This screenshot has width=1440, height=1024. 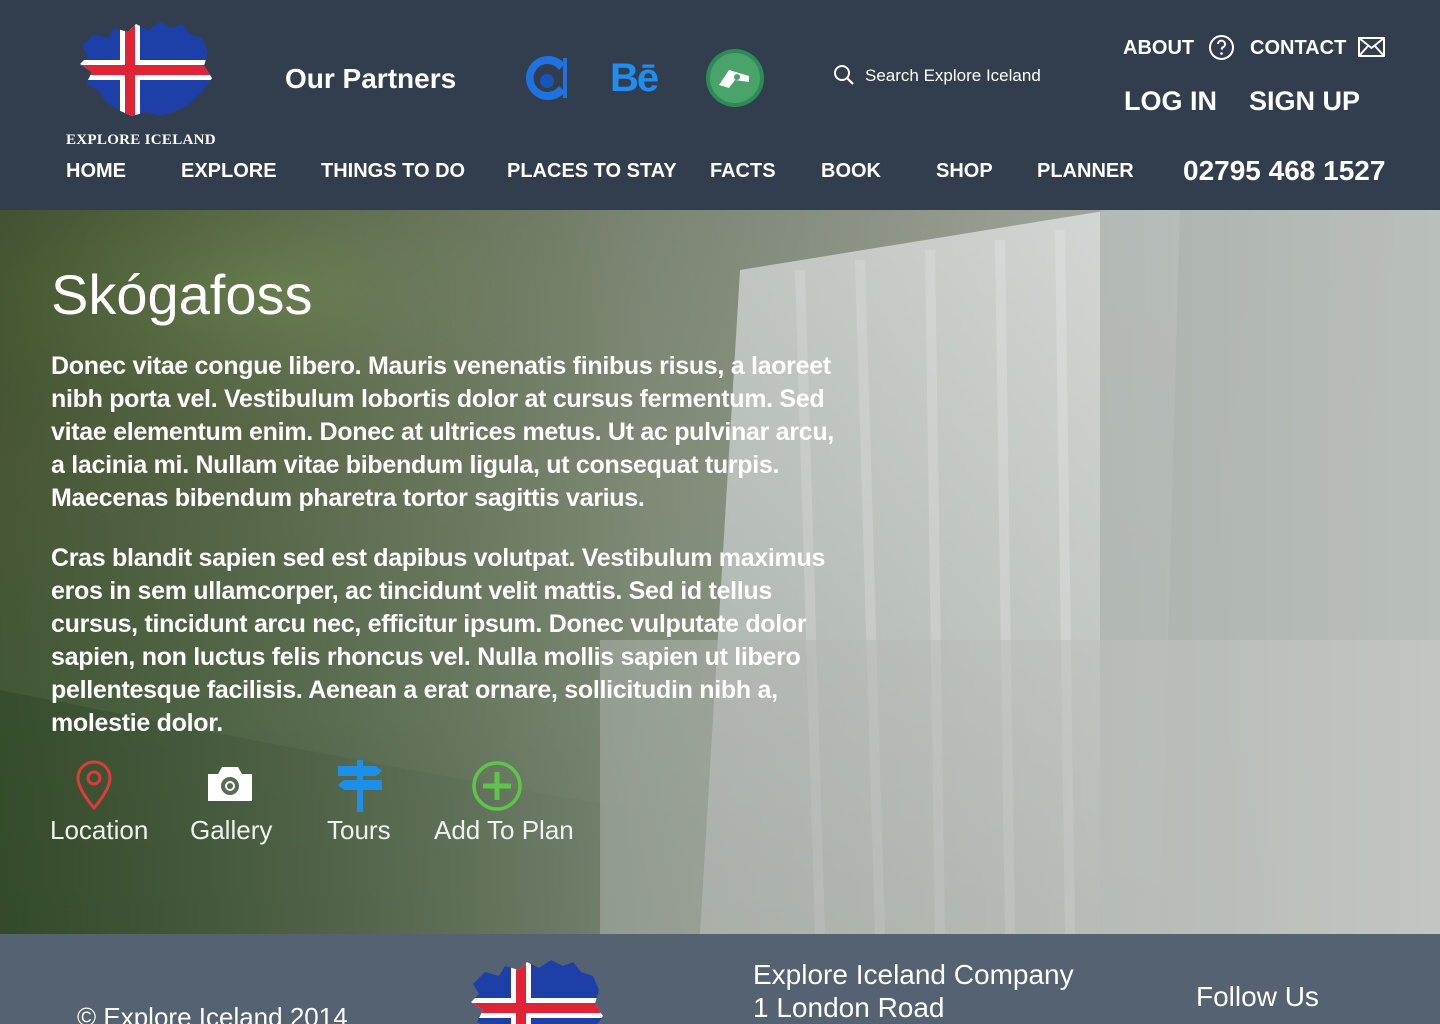 I want to click on location-pin-icon, so click(x=94, y=785).